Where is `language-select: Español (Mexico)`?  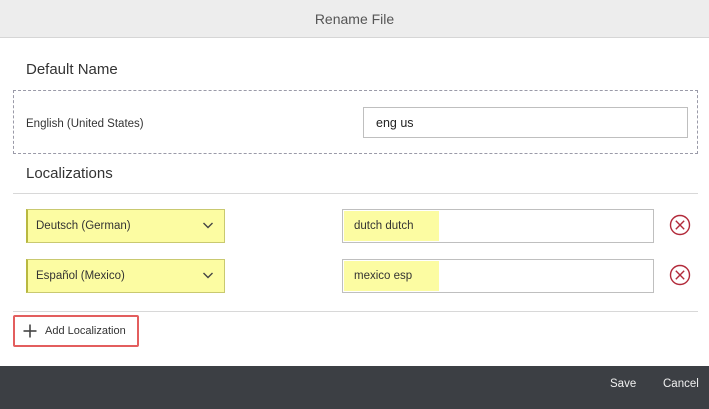 language-select: Español (Mexico) is located at coordinates (125, 276).